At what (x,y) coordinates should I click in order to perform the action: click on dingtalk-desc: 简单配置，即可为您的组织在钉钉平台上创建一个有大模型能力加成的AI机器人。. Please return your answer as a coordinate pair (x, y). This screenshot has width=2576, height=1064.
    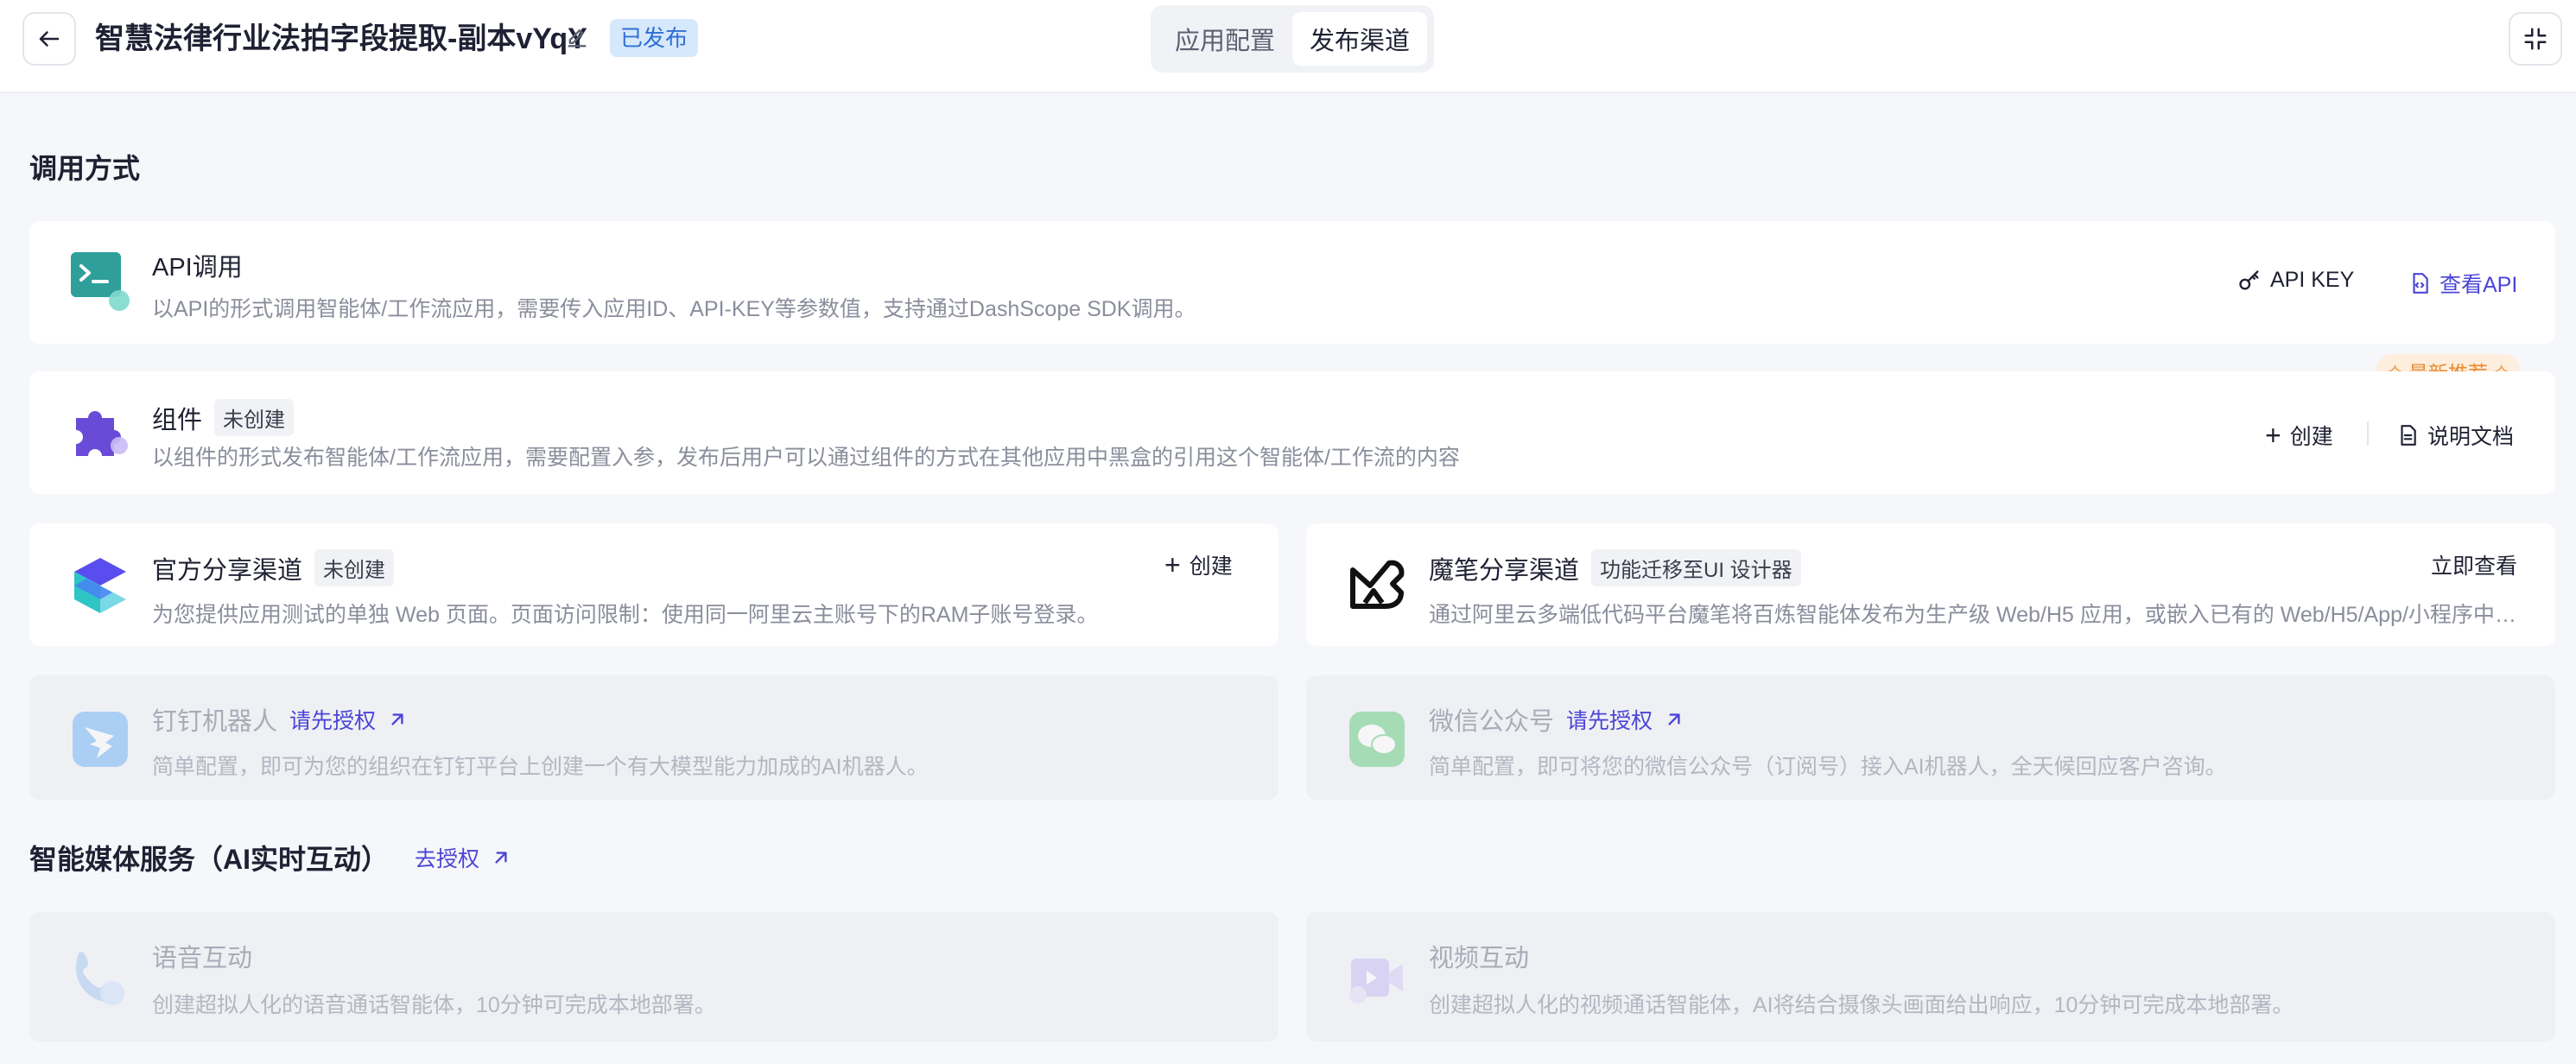
    Looking at the image, I should click on (540, 767).